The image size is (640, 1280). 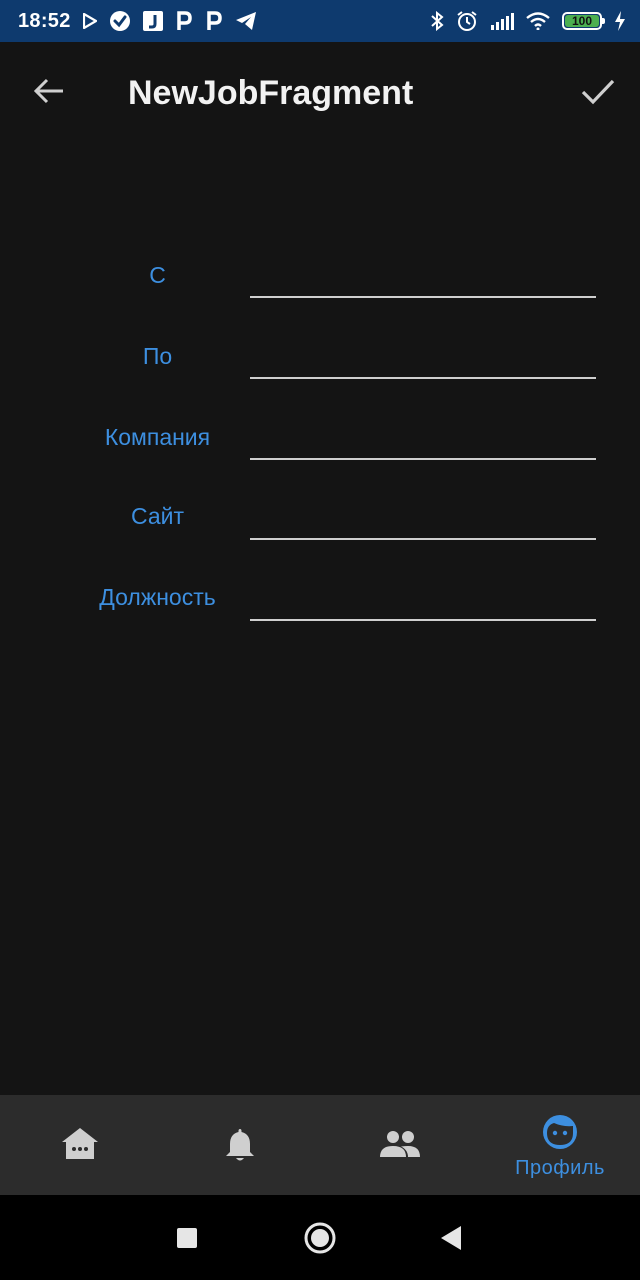 I want to click on status-time: 18:52, so click(x=44, y=20).